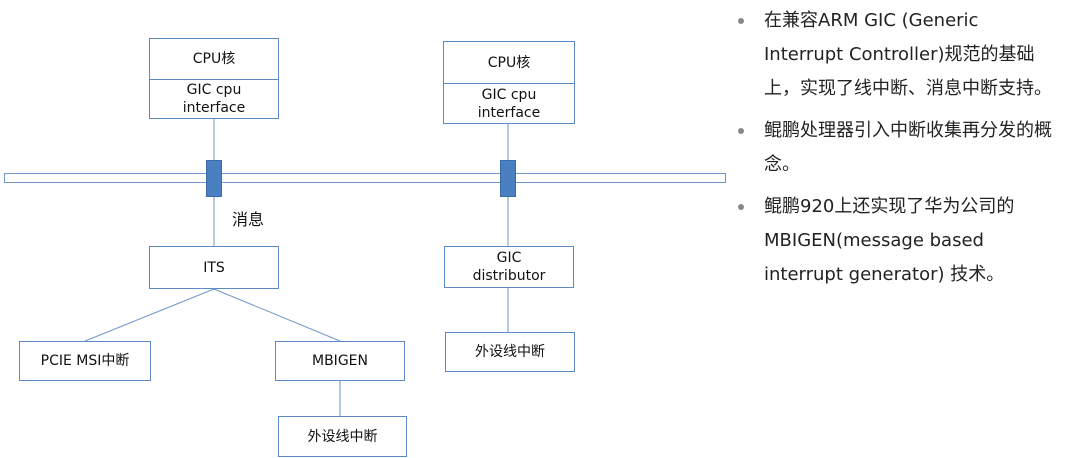  I want to click on mbigen-peripheral-interrupt-label: 外设线中断, so click(342, 436).